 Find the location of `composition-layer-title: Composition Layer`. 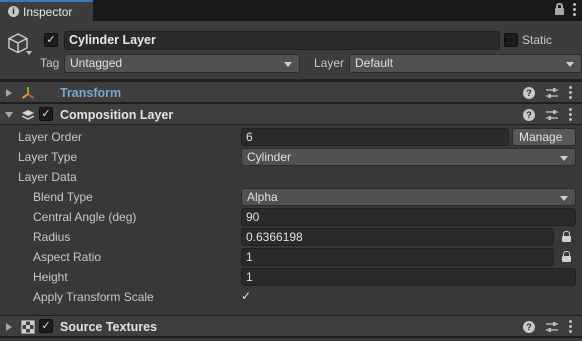

composition-layer-title: Composition Layer is located at coordinates (117, 115).